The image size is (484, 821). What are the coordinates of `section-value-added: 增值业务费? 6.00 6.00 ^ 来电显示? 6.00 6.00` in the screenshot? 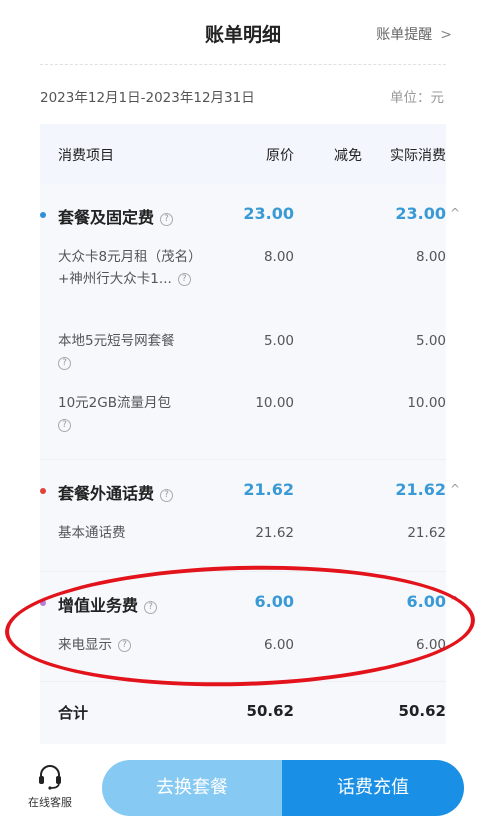 It's located at (250, 627).